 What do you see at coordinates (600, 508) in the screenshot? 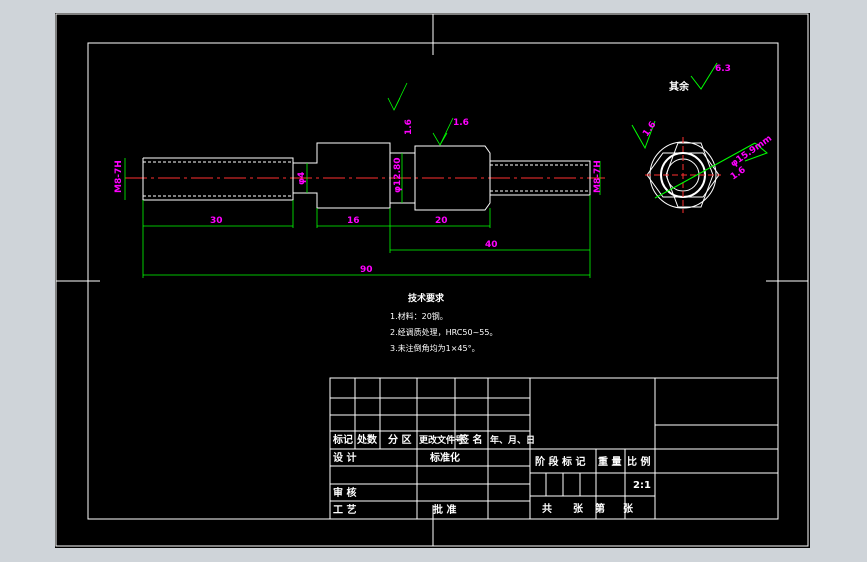
I see `tb-nth: 第` at bounding box center [600, 508].